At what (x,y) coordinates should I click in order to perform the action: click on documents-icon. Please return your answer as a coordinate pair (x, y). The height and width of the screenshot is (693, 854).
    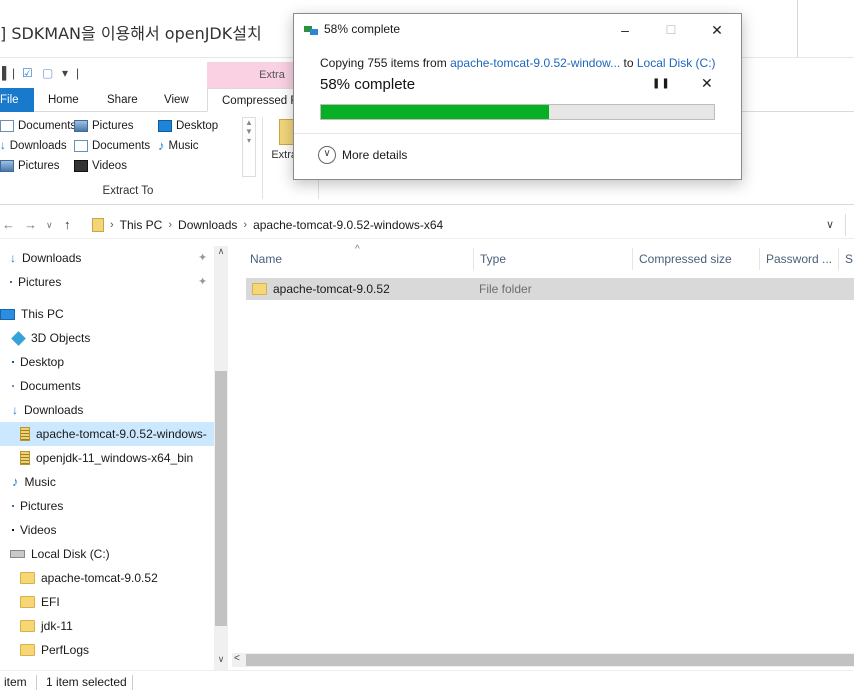
    Looking at the image, I should click on (81, 146).